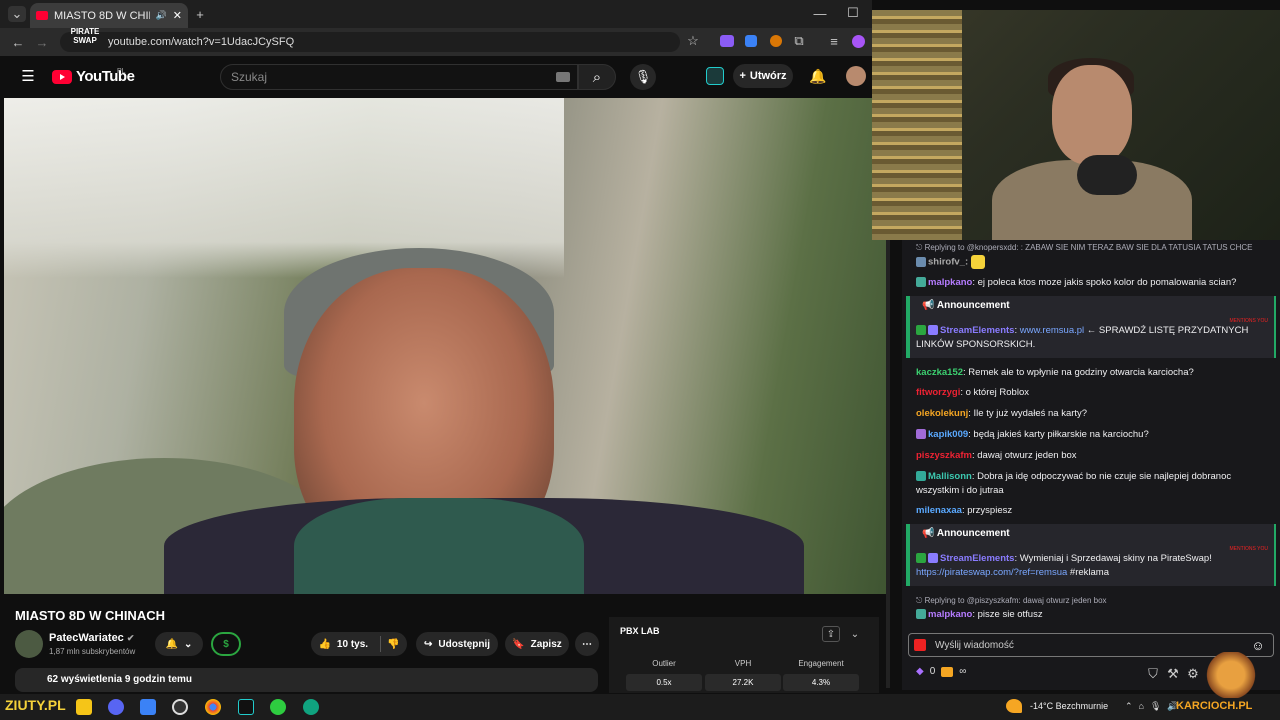 Image resolution: width=1280 pixels, height=720 pixels. I want to click on discord-icon, so click(116, 707).